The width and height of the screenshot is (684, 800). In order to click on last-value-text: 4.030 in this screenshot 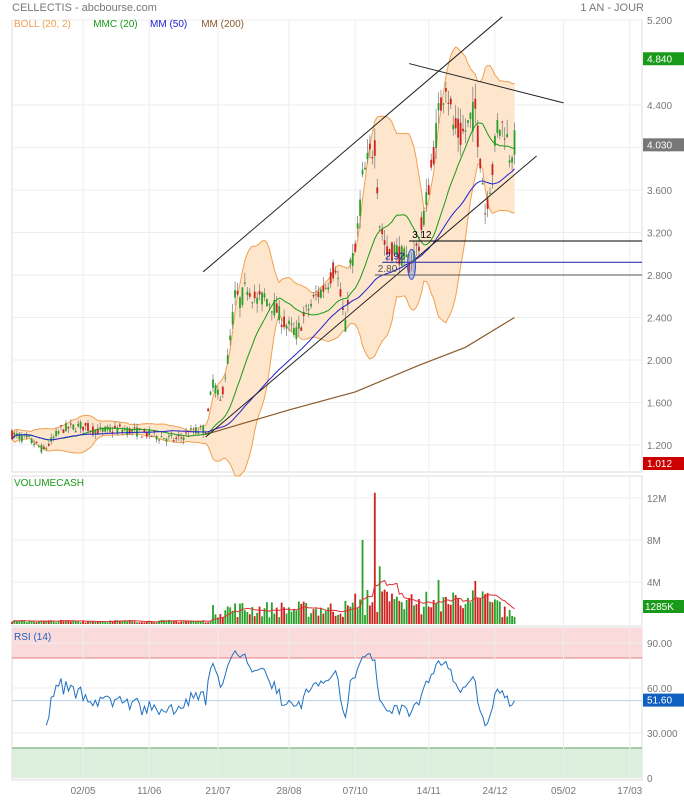, I will do `click(659, 145)`.